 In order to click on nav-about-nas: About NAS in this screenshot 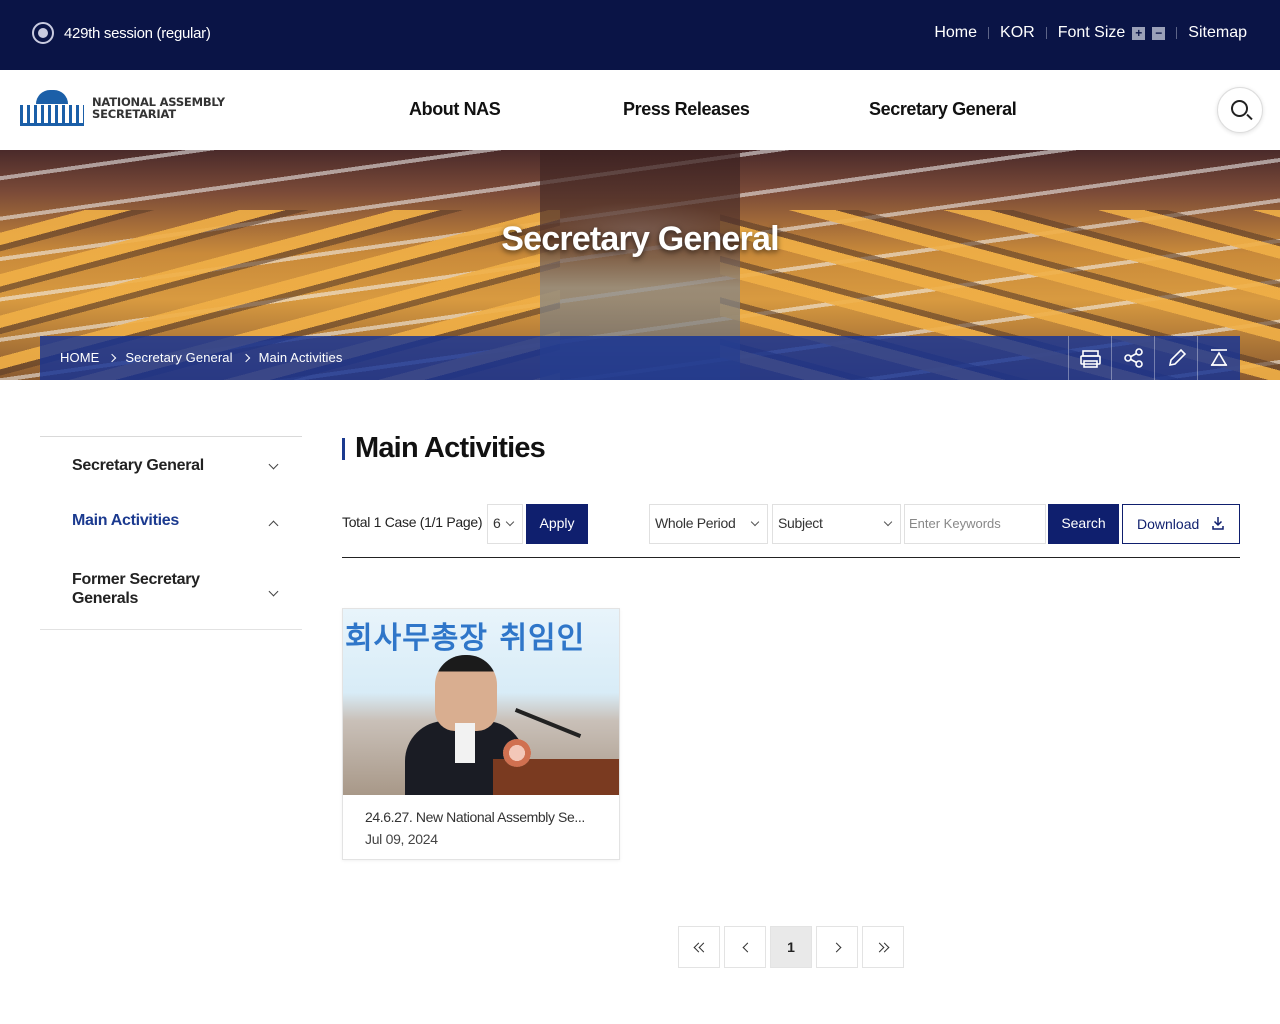, I will do `click(516, 109)`.